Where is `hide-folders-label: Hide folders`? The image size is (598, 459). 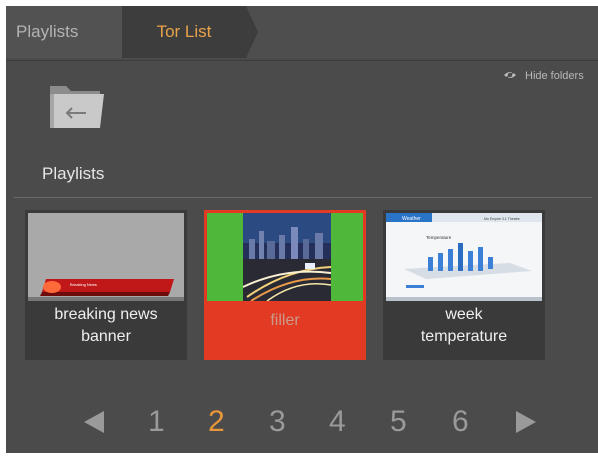 hide-folders-label: Hide folders is located at coordinates (554, 76).